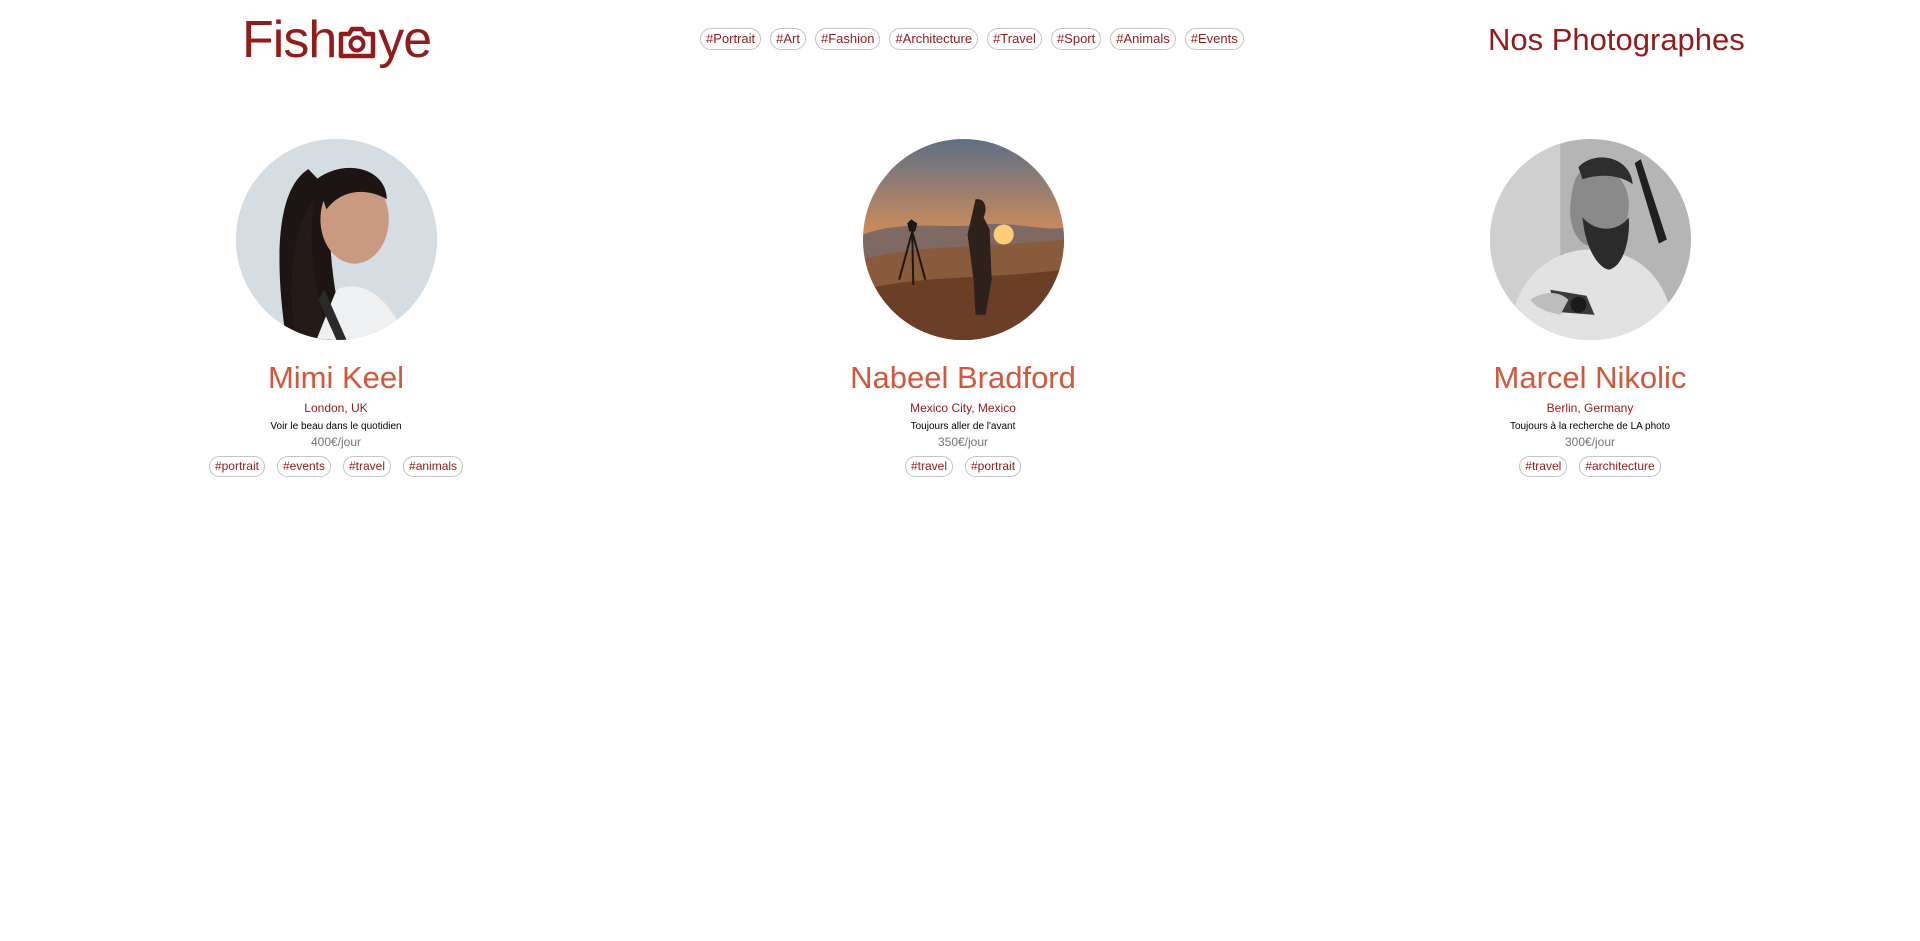 The height and width of the screenshot is (941, 1920). What do you see at coordinates (433, 466) in the screenshot?
I see `tag-animals: #animals` at bounding box center [433, 466].